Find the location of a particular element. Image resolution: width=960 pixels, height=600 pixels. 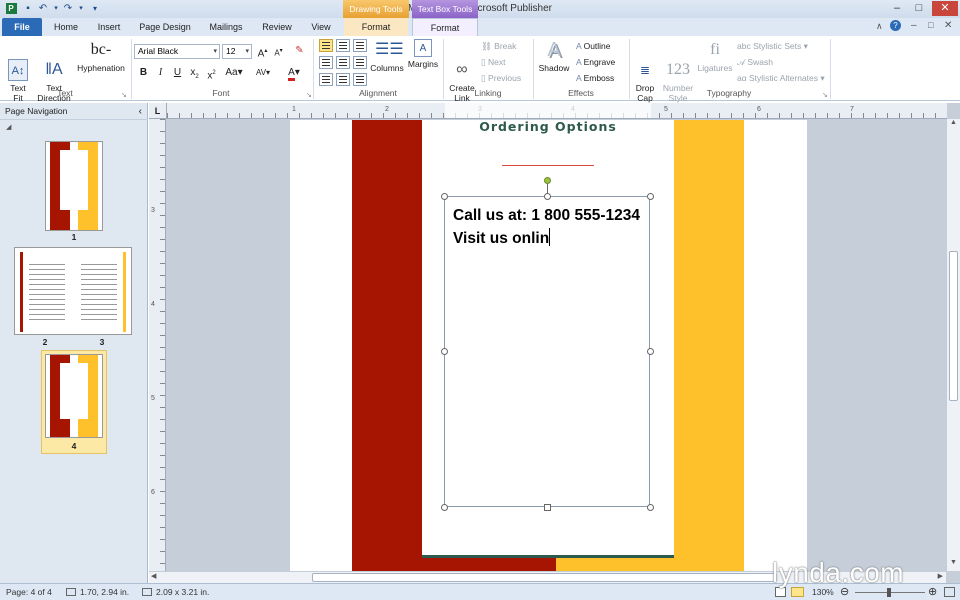

stylistic-alternates-label: Stylistic Alternates is located at coordinates (783, 78).